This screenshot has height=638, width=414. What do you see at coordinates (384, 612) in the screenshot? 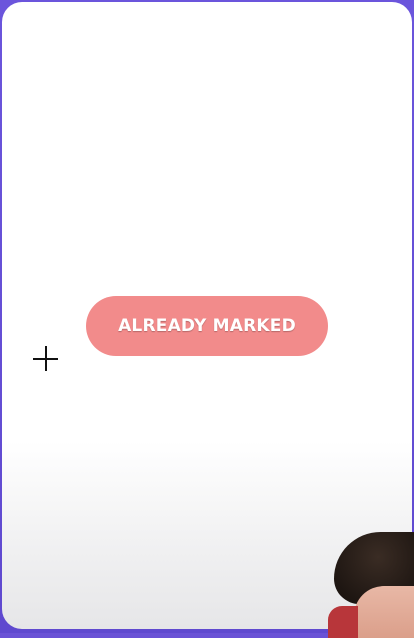
I see `webcam-face-shape` at bounding box center [384, 612].